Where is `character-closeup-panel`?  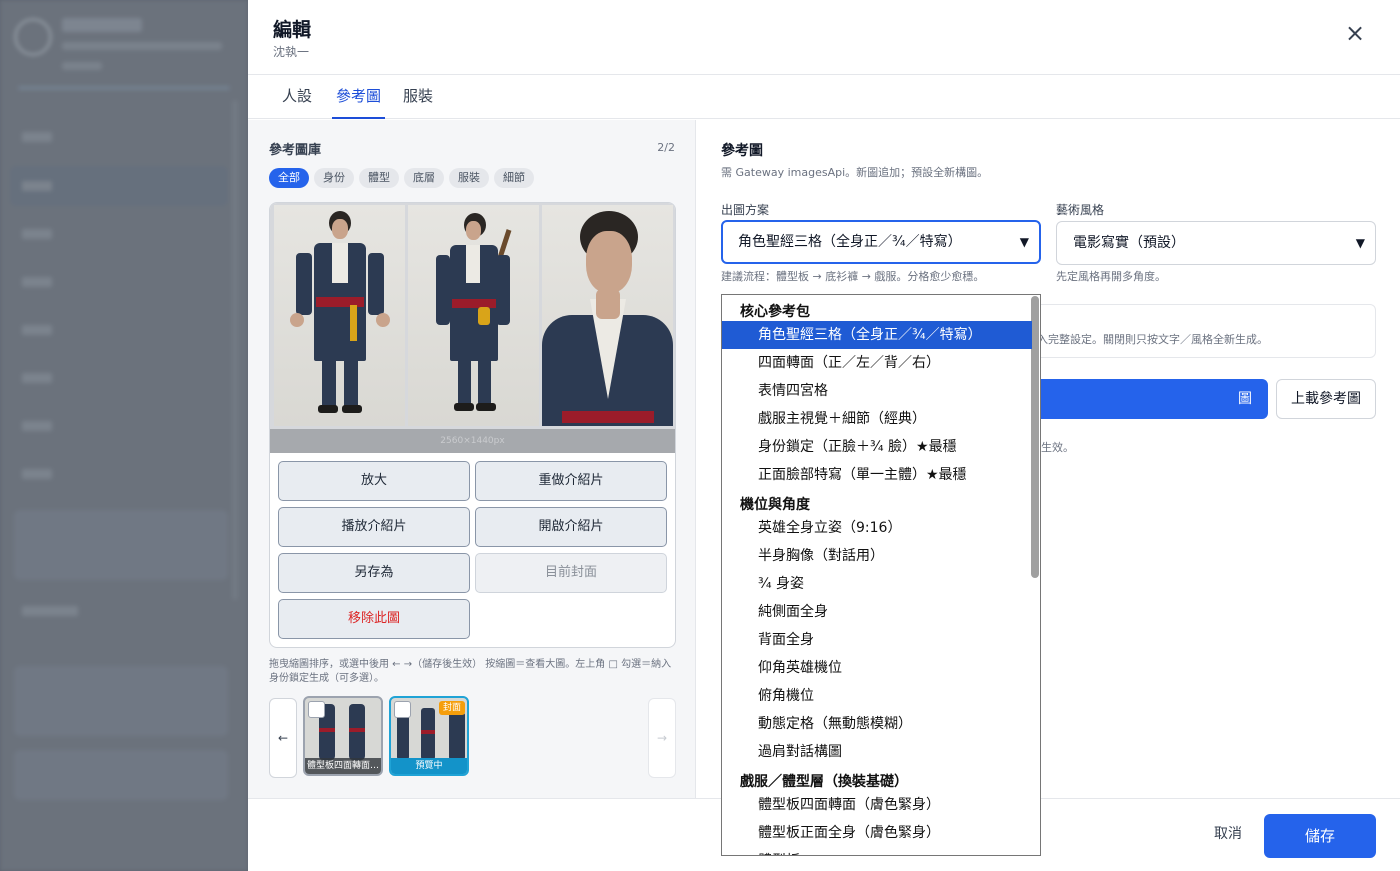 character-closeup-panel is located at coordinates (607, 315).